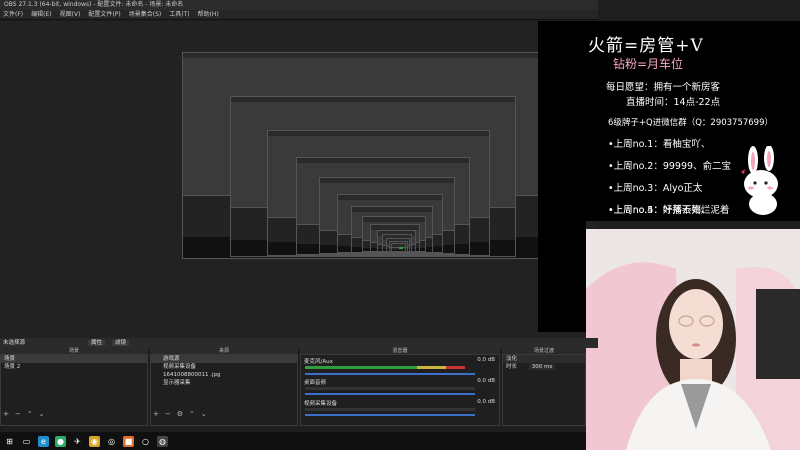 This screenshot has height=450, width=800. What do you see at coordinates (544, 359) in the screenshot?
I see `transition-select: 淡化` at bounding box center [544, 359].